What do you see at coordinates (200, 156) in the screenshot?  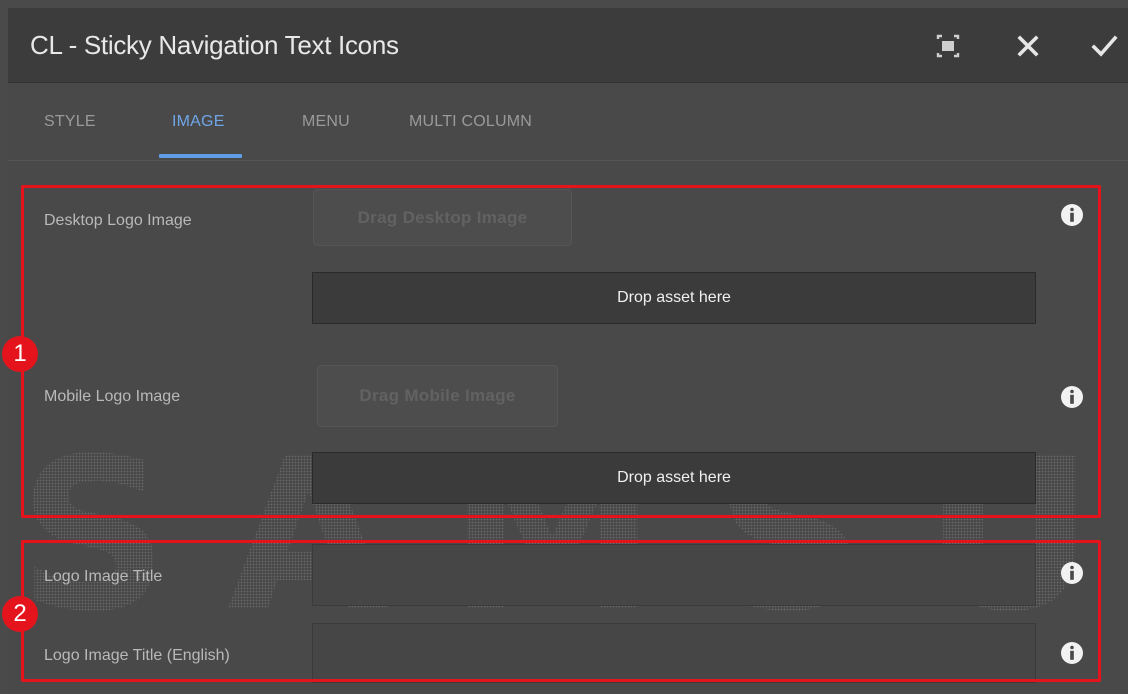 I see `active-tab-indicator` at bounding box center [200, 156].